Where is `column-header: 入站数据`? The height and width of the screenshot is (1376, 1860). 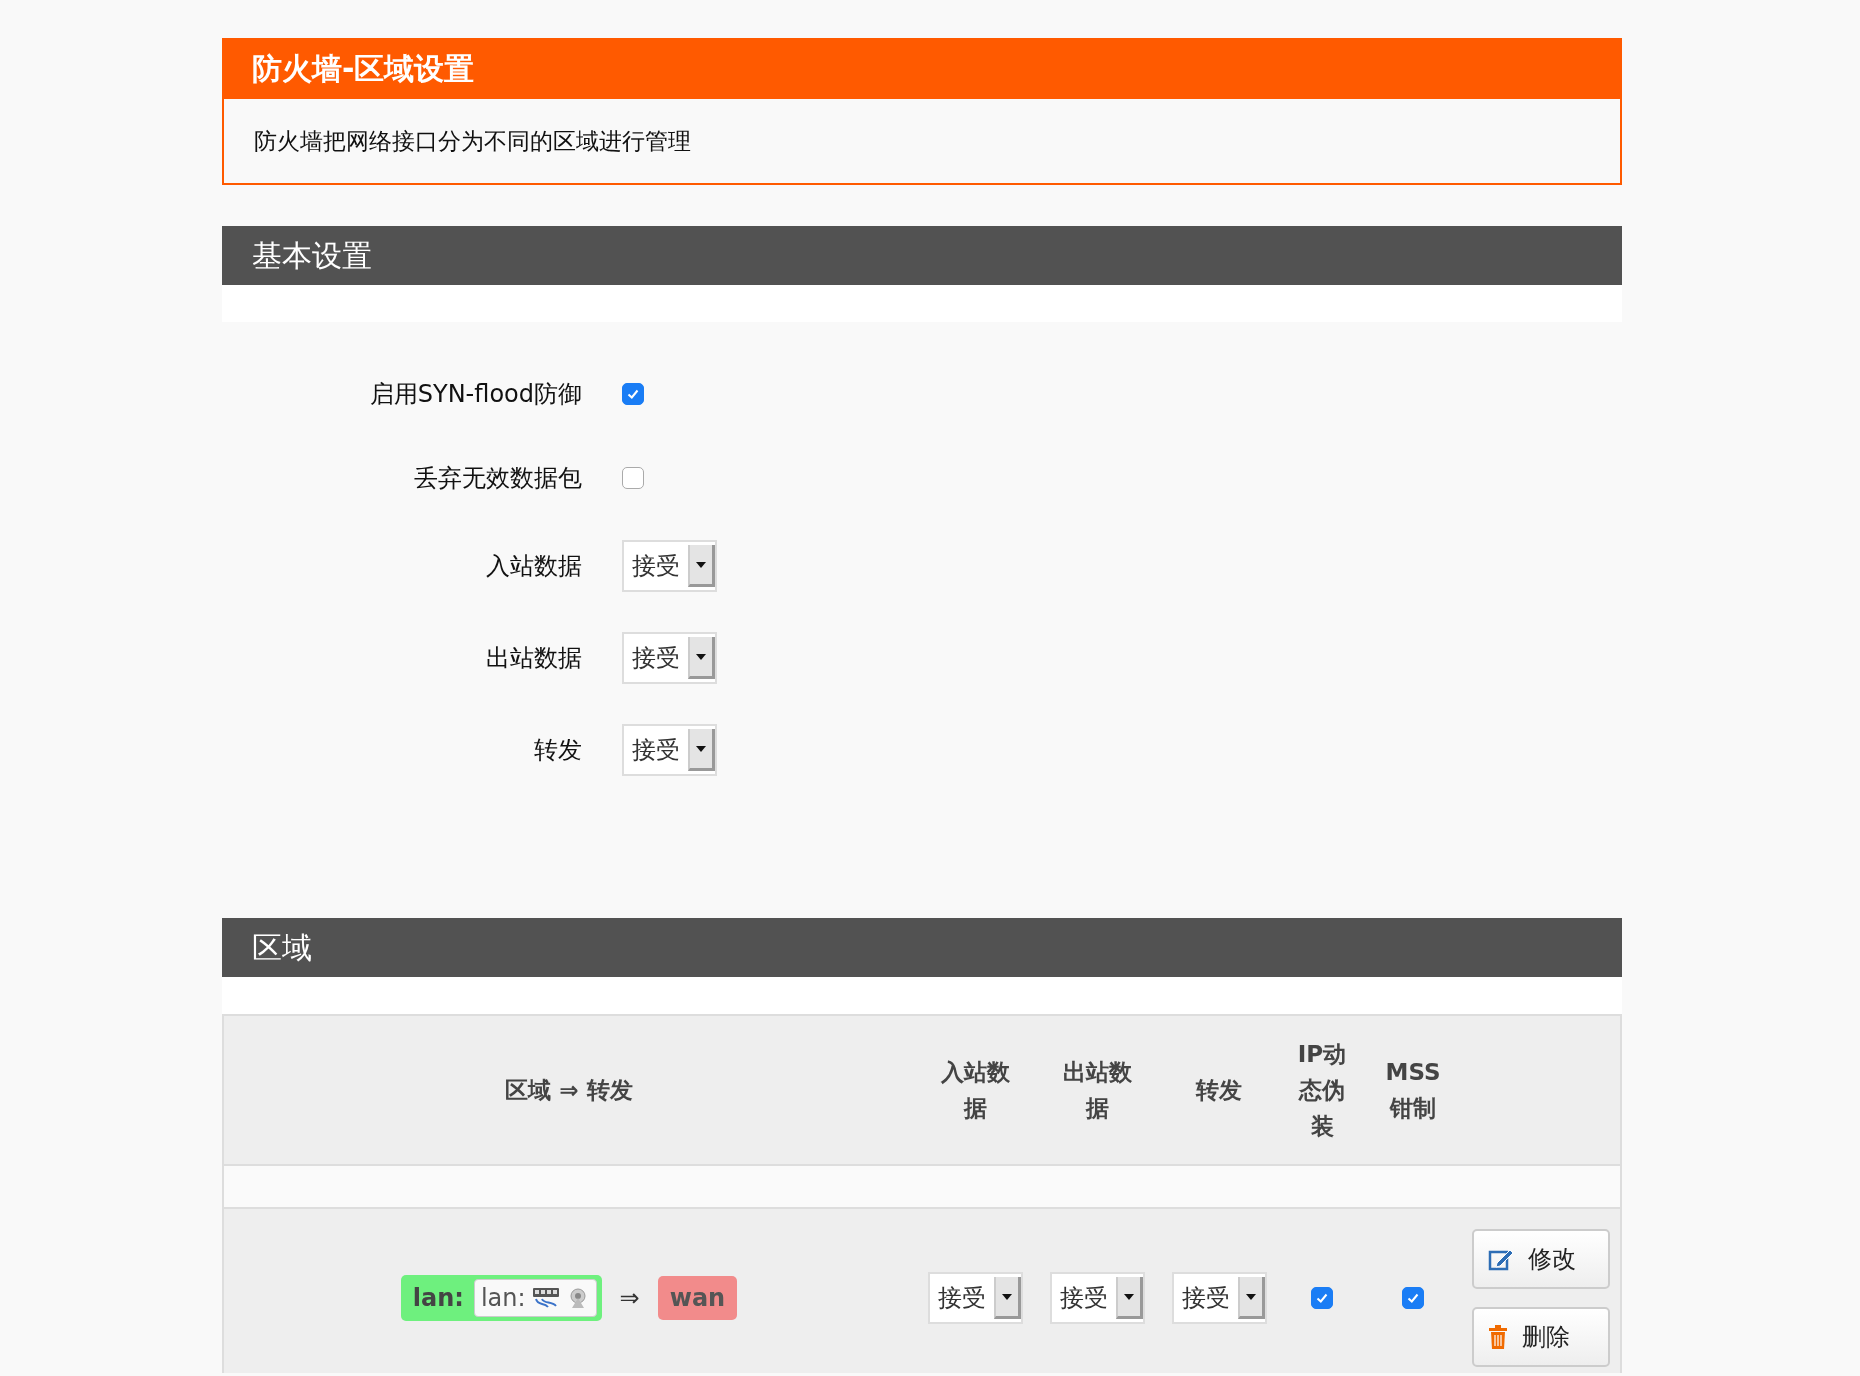 column-header: 入站数据 is located at coordinates (975, 1090).